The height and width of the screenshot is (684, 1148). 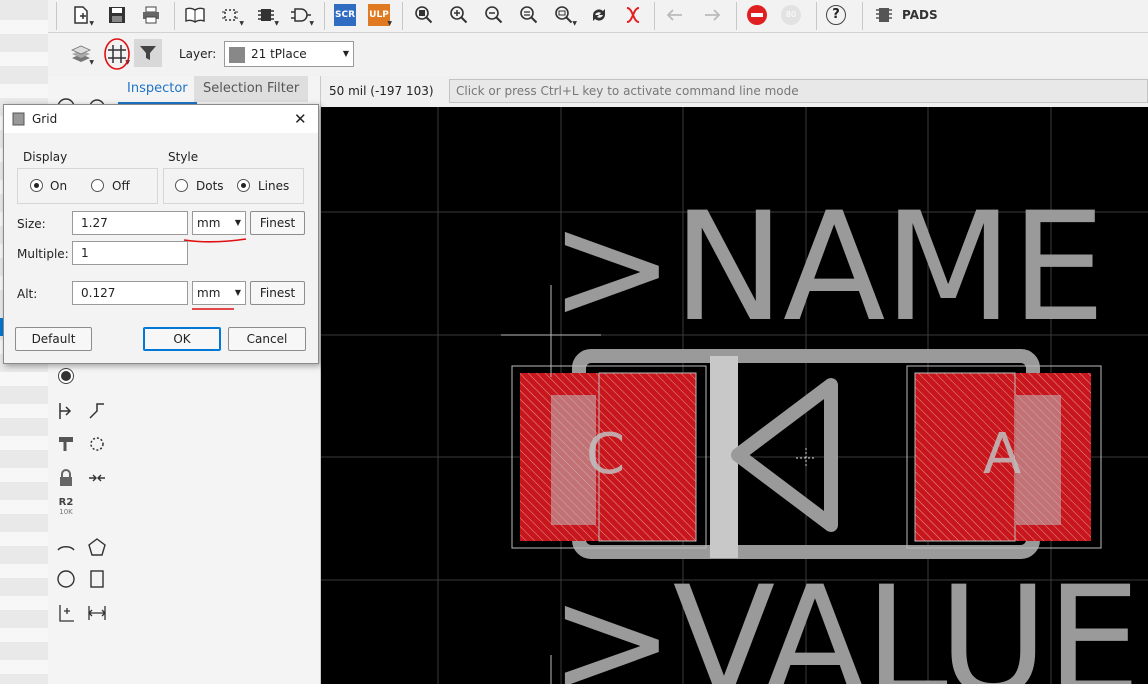 I want to click on multiple-label: Multiple:, so click(x=43, y=254).